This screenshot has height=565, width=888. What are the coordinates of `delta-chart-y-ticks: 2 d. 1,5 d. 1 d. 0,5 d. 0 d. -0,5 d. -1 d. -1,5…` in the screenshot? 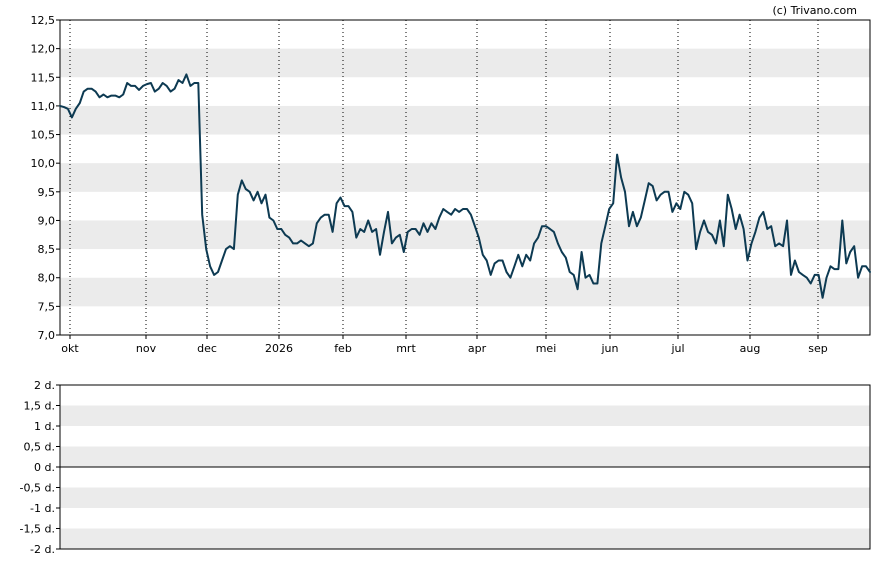 It's located at (40, 467).